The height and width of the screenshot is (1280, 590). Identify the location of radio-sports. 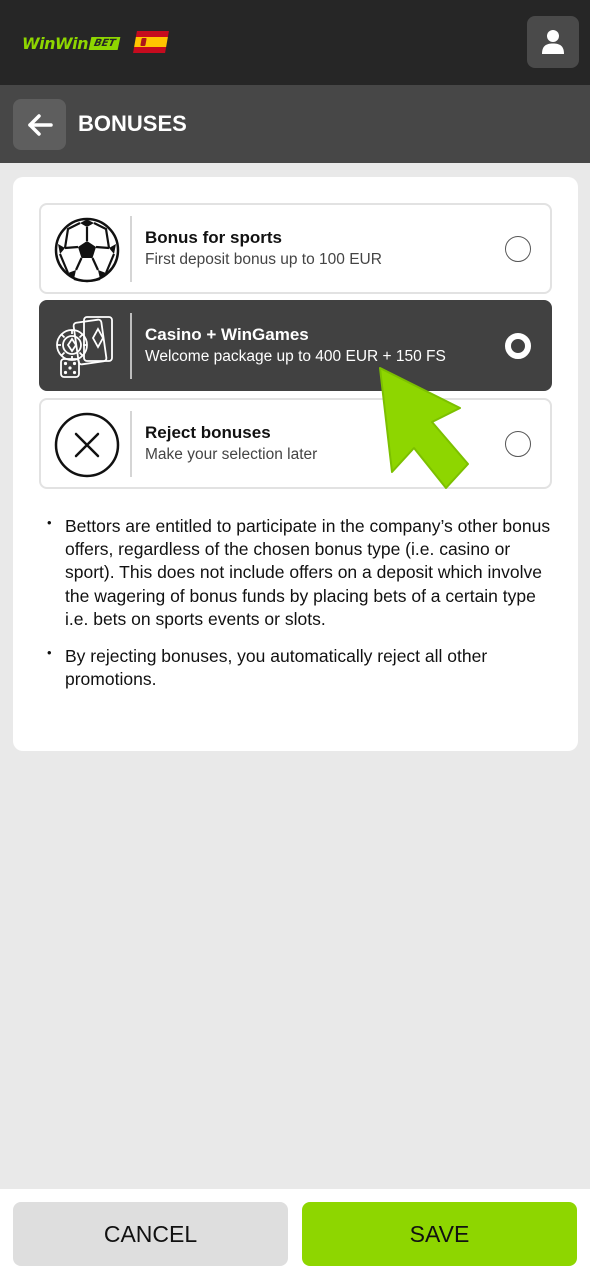
(518, 249).